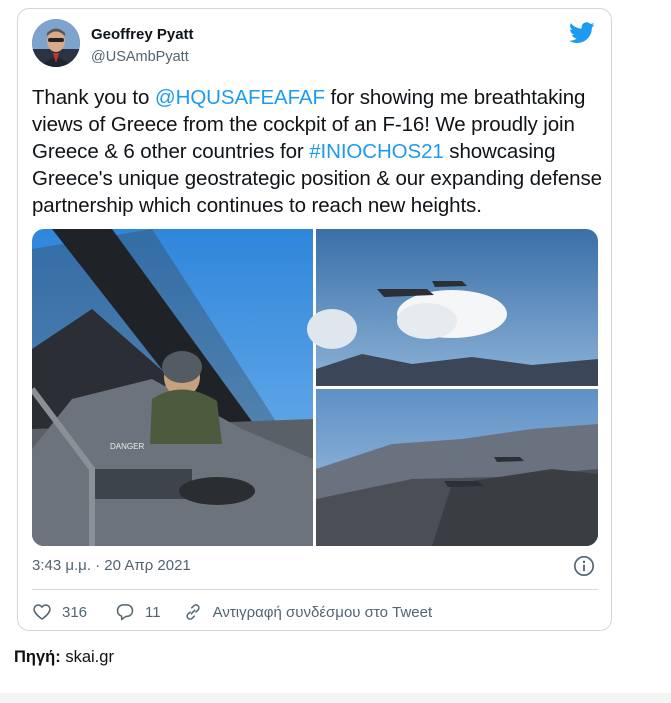  What do you see at coordinates (56, 43) in the screenshot?
I see `author-avatar` at bounding box center [56, 43].